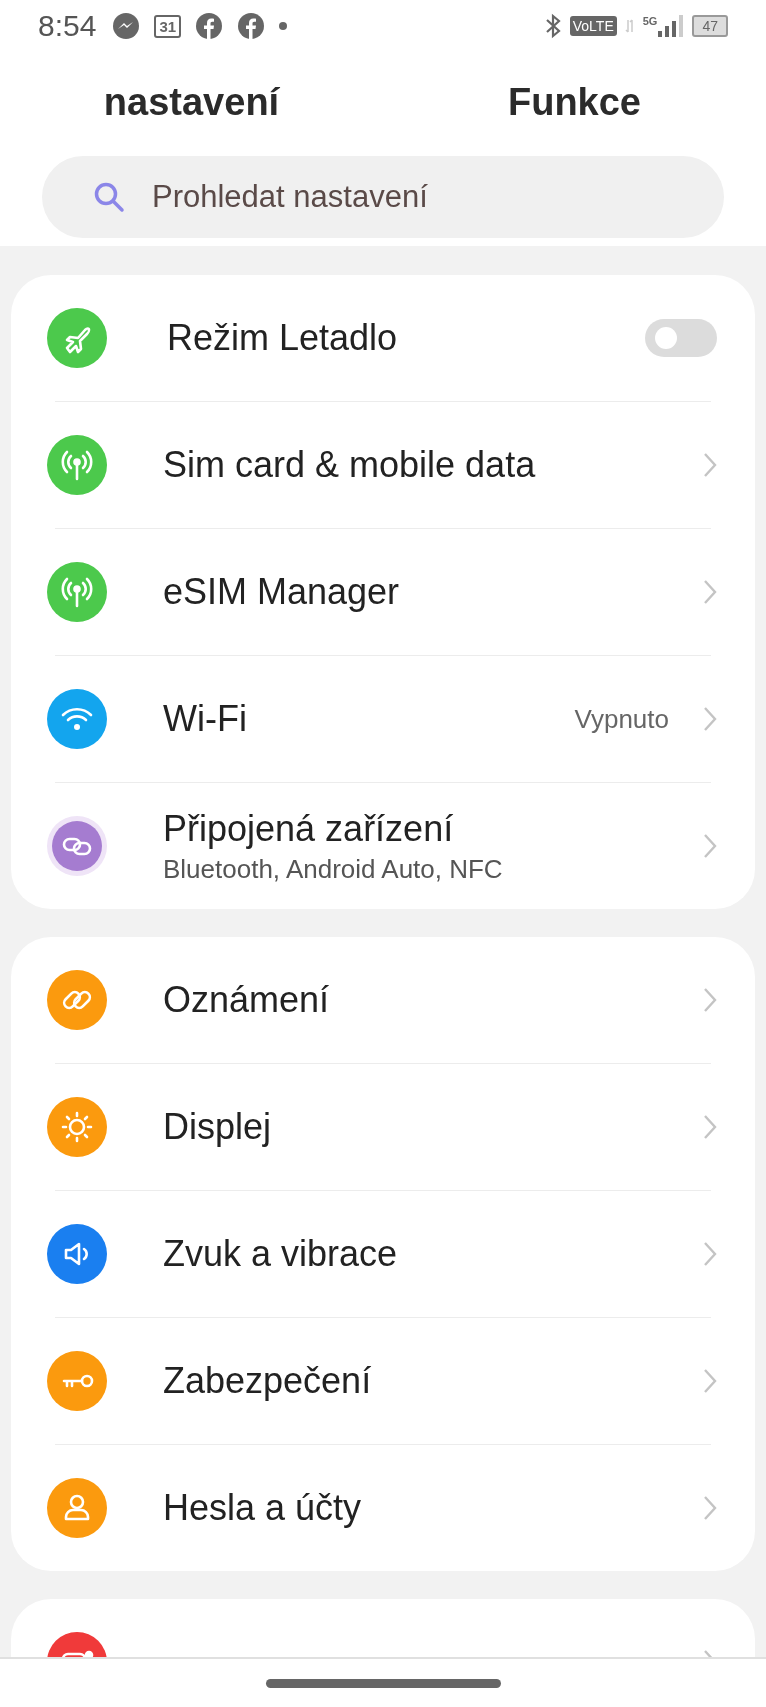  Describe the element at coordinates (191, 102) in the screenshot. I see `tab: nastavení` at that location.